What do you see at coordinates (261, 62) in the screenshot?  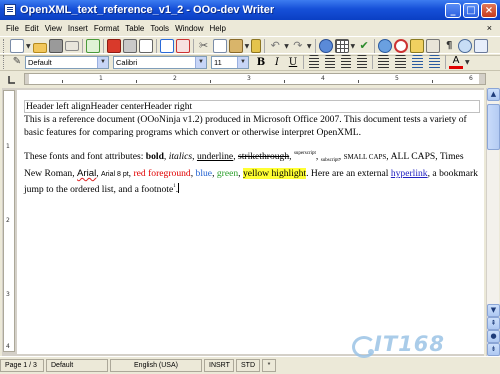 I see `bold-icon: B` at bounding box center [261, 62].